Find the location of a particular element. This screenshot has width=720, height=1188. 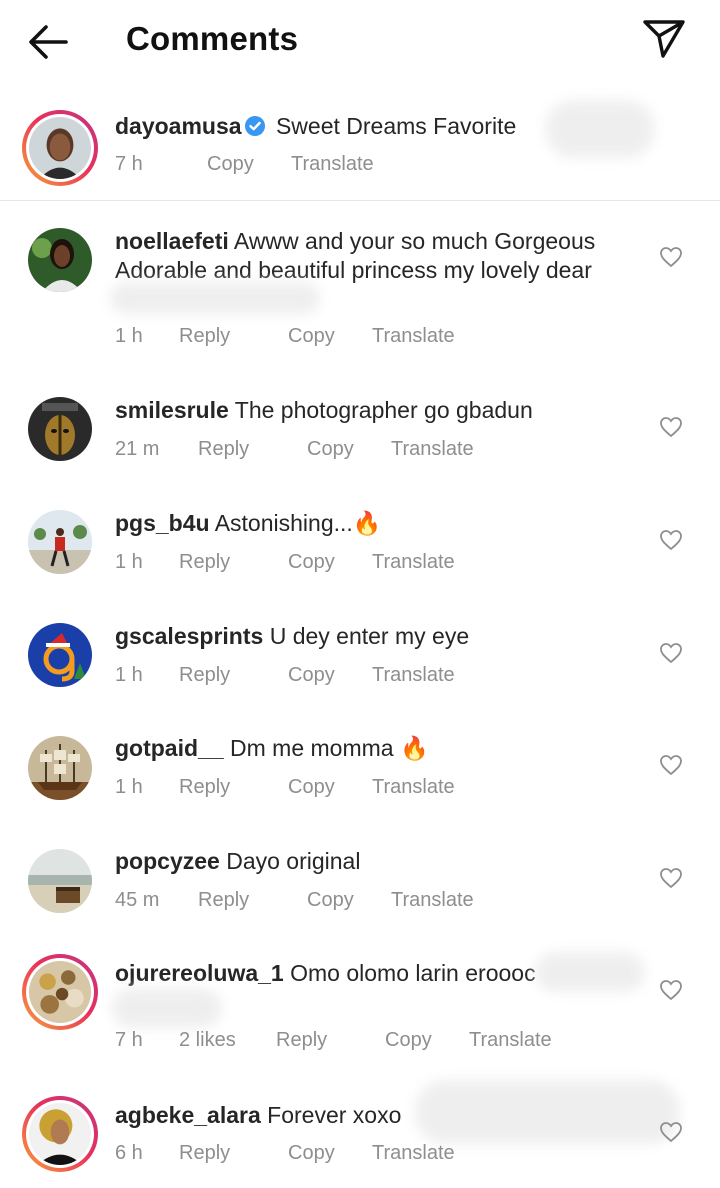

comment-text: smilesrule The photographer go gbadun is located at coordinates (372, 410).